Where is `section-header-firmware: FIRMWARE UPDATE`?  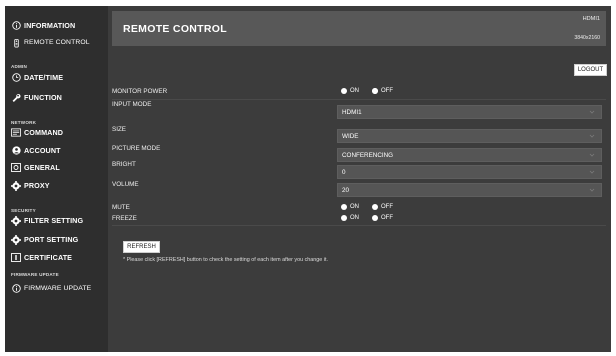 section-header-firmware: FIRMWARE UPDATE is located at coordinates (35, 274).